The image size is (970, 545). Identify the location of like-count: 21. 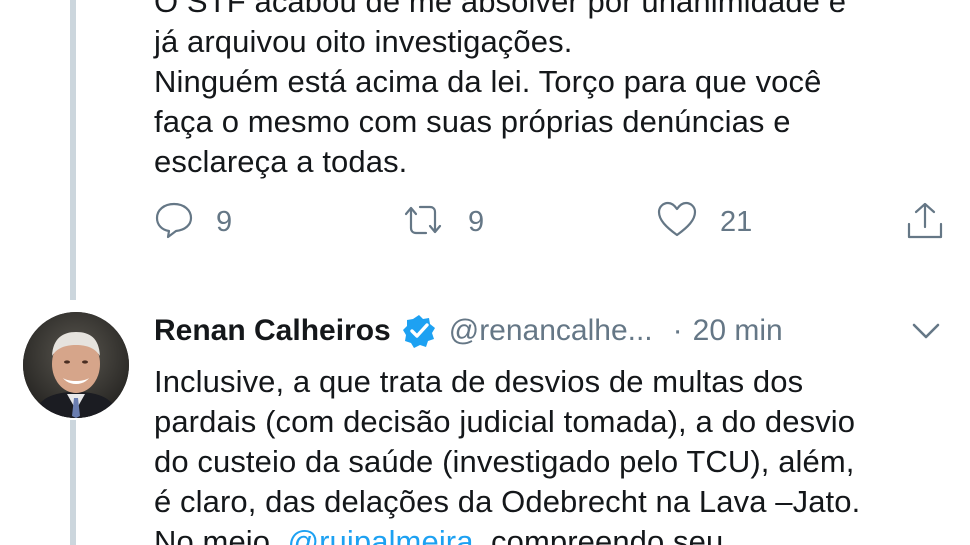
(736, 222).